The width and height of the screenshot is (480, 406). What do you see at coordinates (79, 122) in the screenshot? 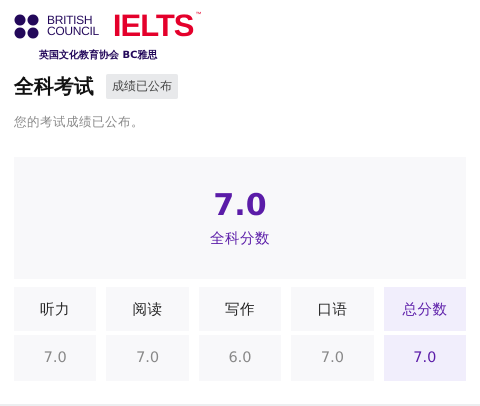
I see `description: 您的考试成绩已公布。` at bounding box center [79, 122].